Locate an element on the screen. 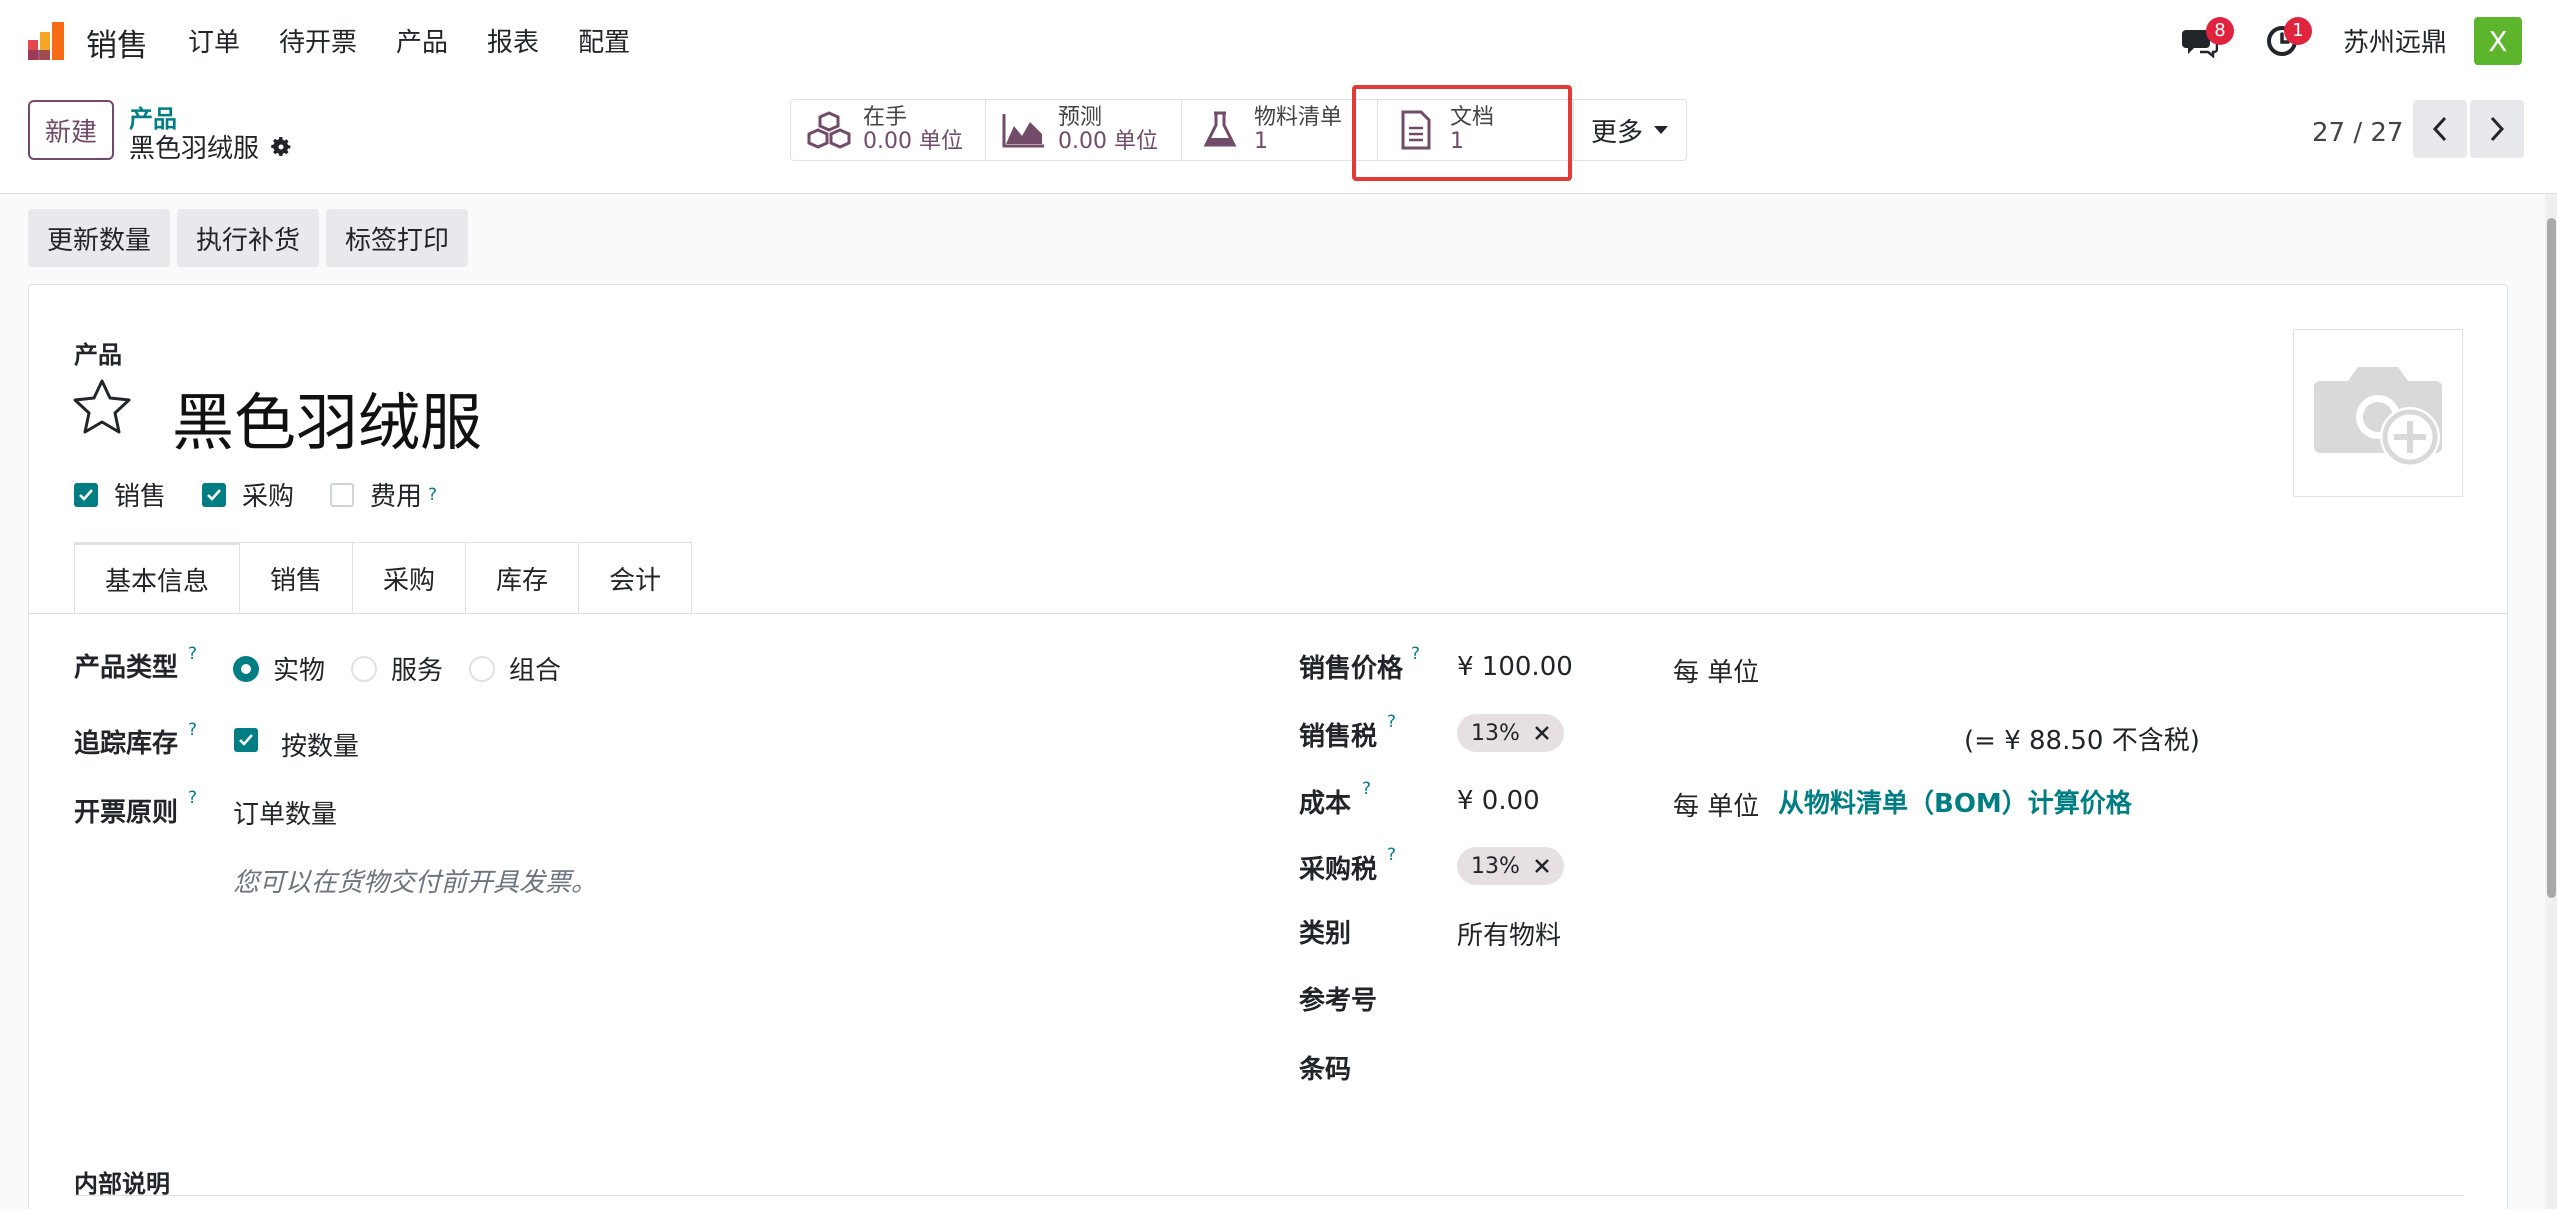 Image resolution: width=2557 pixels, height=1209 pixels. reference-label: 参考号 is located at coordinates (1338, 1001).